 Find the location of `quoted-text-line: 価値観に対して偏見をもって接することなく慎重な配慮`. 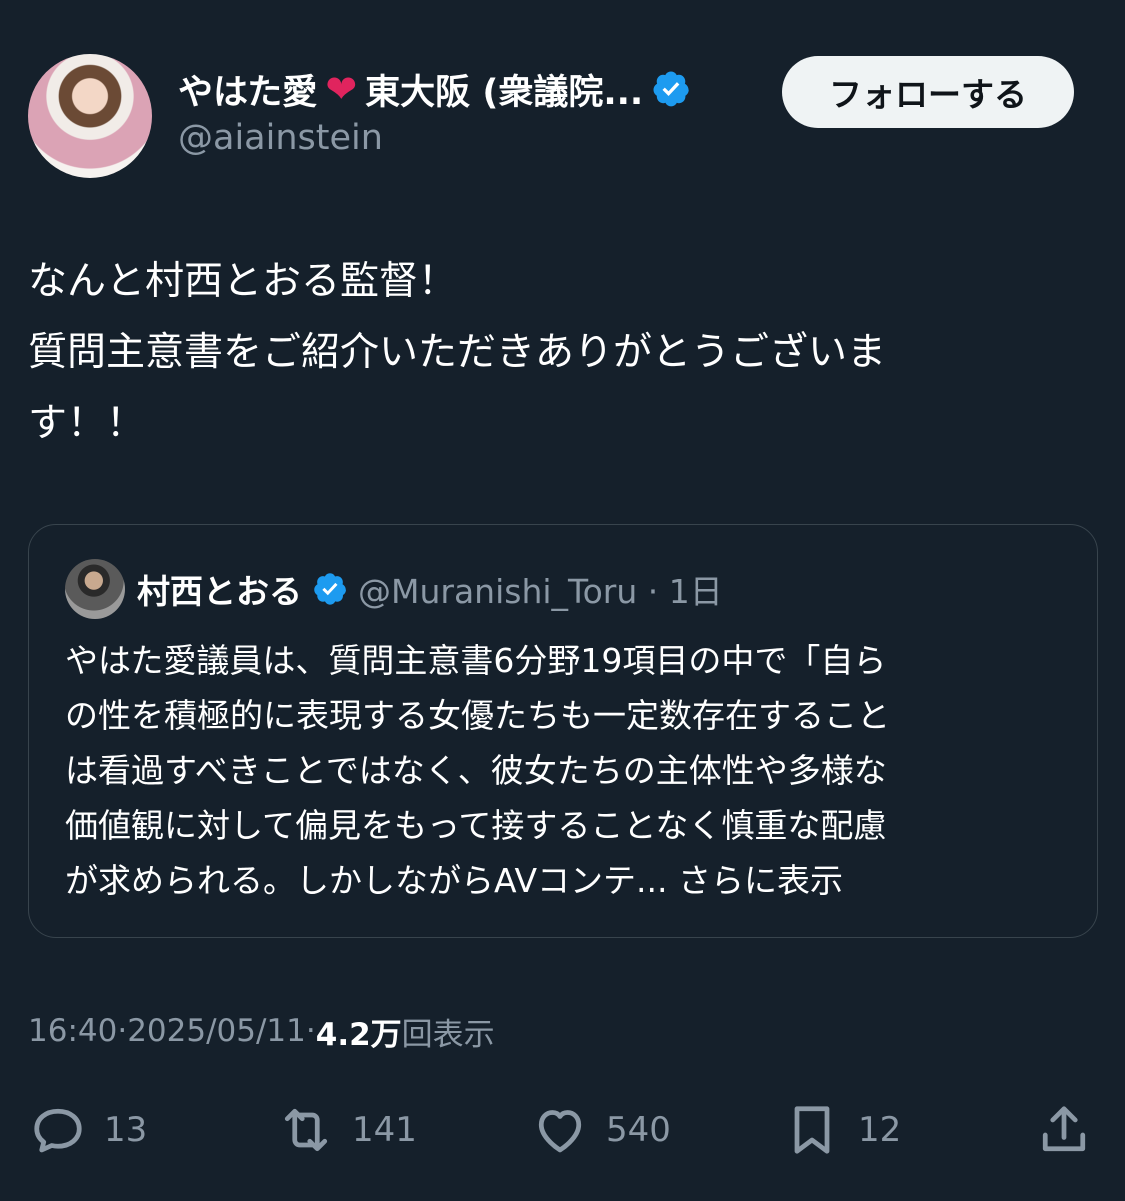

quoted-text-line: 価値観に対して偏見をもって接することなく慎重な配慮 is located at coordinates (476, 825).